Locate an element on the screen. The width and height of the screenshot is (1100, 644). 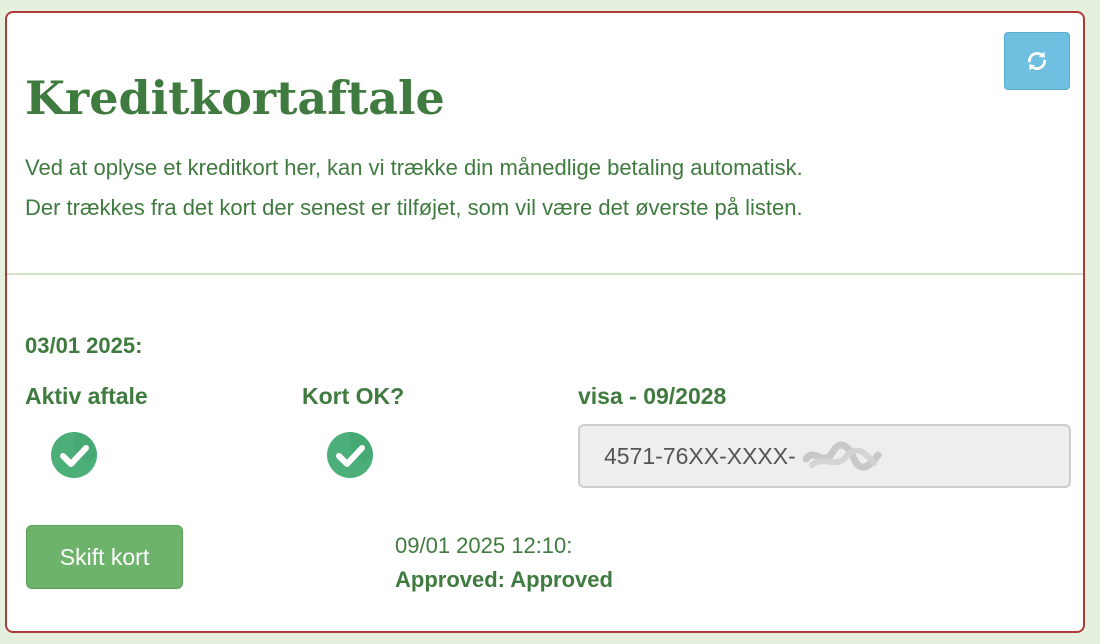
status-result: Approved is located at coordinates (504, 579).